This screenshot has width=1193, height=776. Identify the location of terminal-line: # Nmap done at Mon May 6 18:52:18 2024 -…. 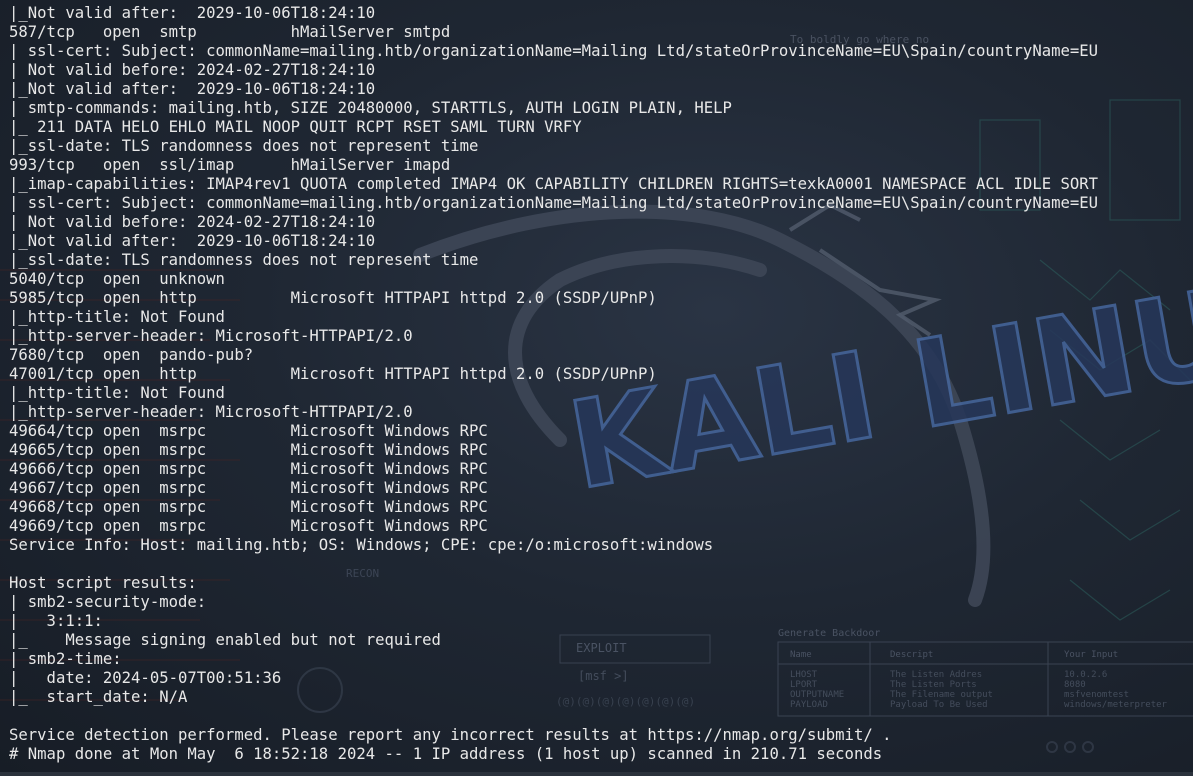
(446, 754).